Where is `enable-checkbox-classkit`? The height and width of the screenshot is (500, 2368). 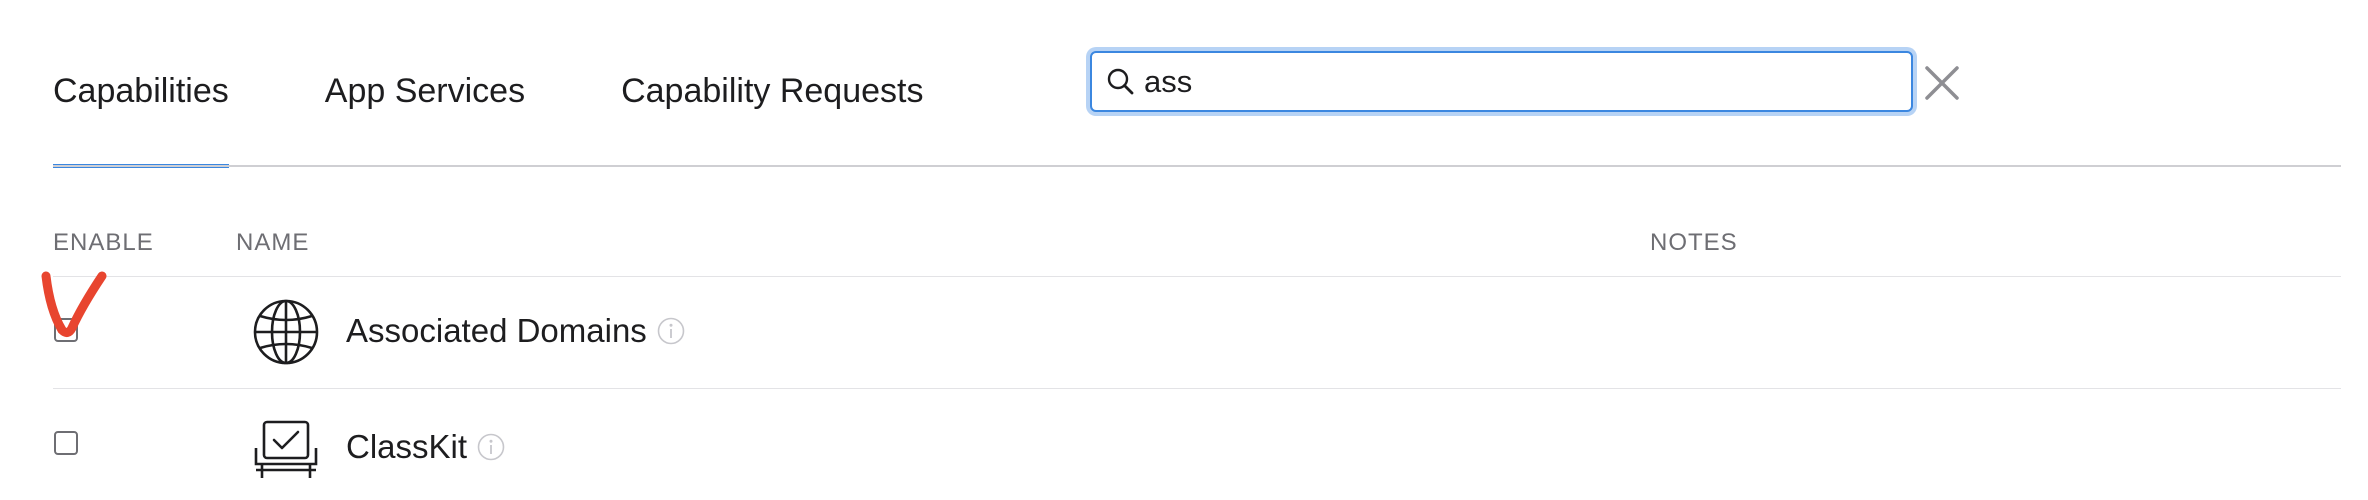
enable-checkbox-classkit is located at coordinates (66, 443).